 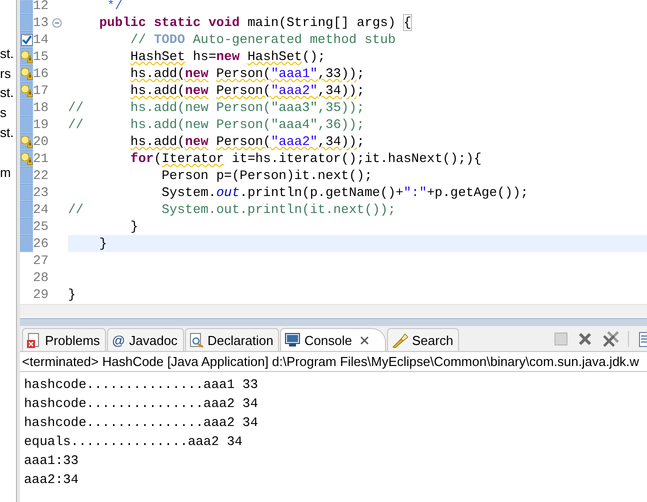 I want to click on line-number: 23, so click(x=41, y=192).